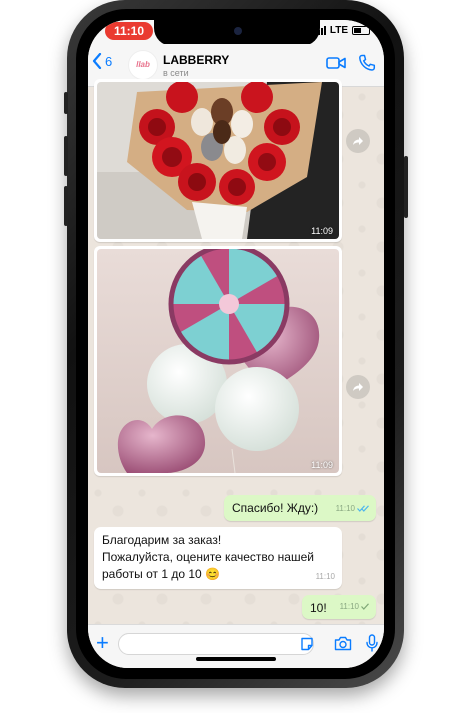 Image resolution: width=472 pixels, height=713 pixels. Describe the element at coordinates (343, 643) in the screenshot. I see `camera-icon` at that location.